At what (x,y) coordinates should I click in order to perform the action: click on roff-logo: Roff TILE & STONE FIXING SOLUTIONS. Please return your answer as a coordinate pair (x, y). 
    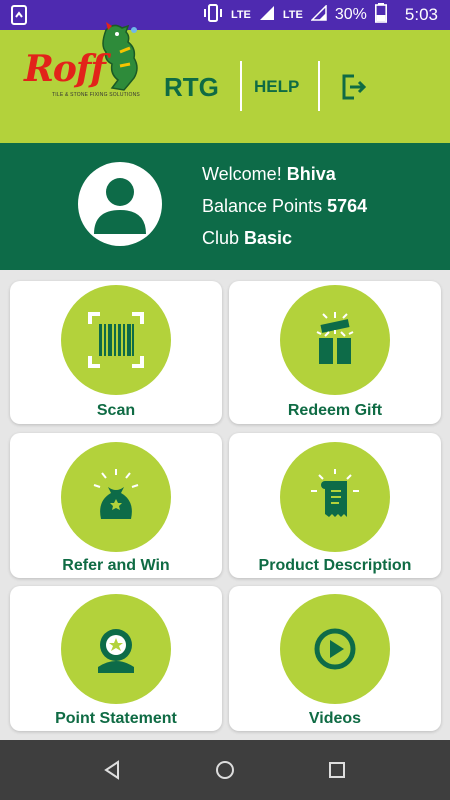
    Looking at the image, I should click on (84, 60).